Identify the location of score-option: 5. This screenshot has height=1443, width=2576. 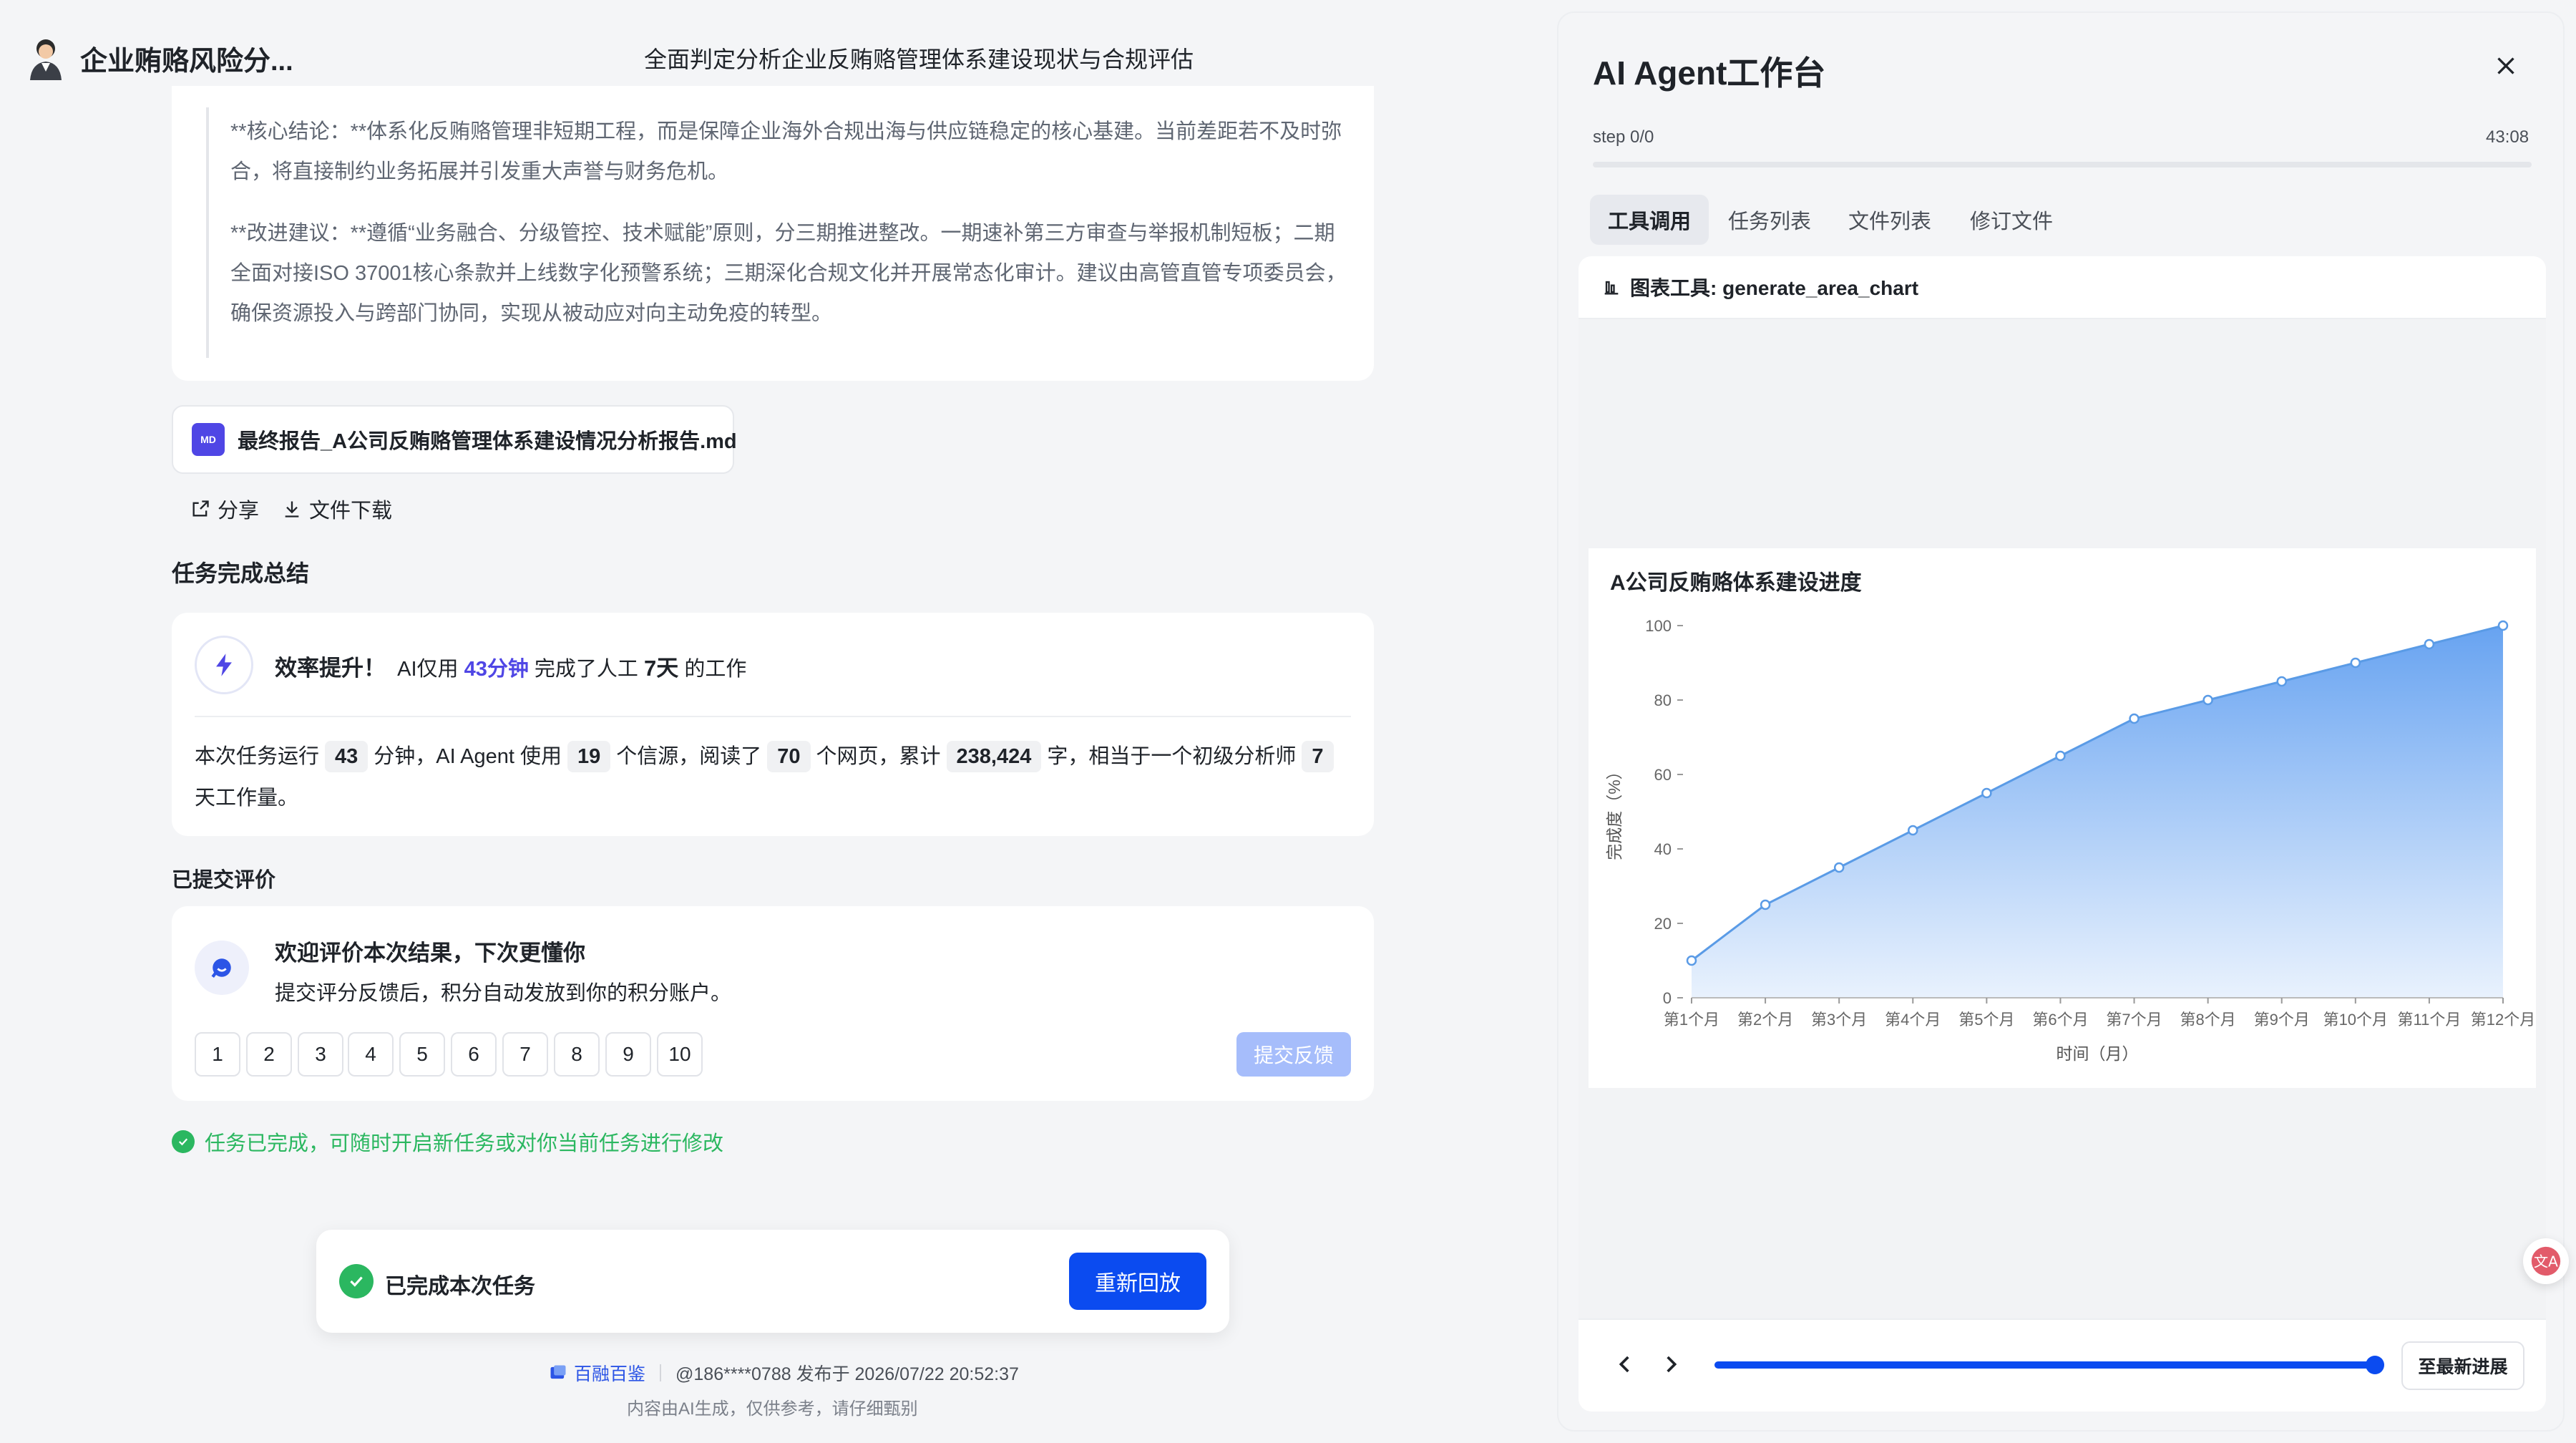
(422, 1054).